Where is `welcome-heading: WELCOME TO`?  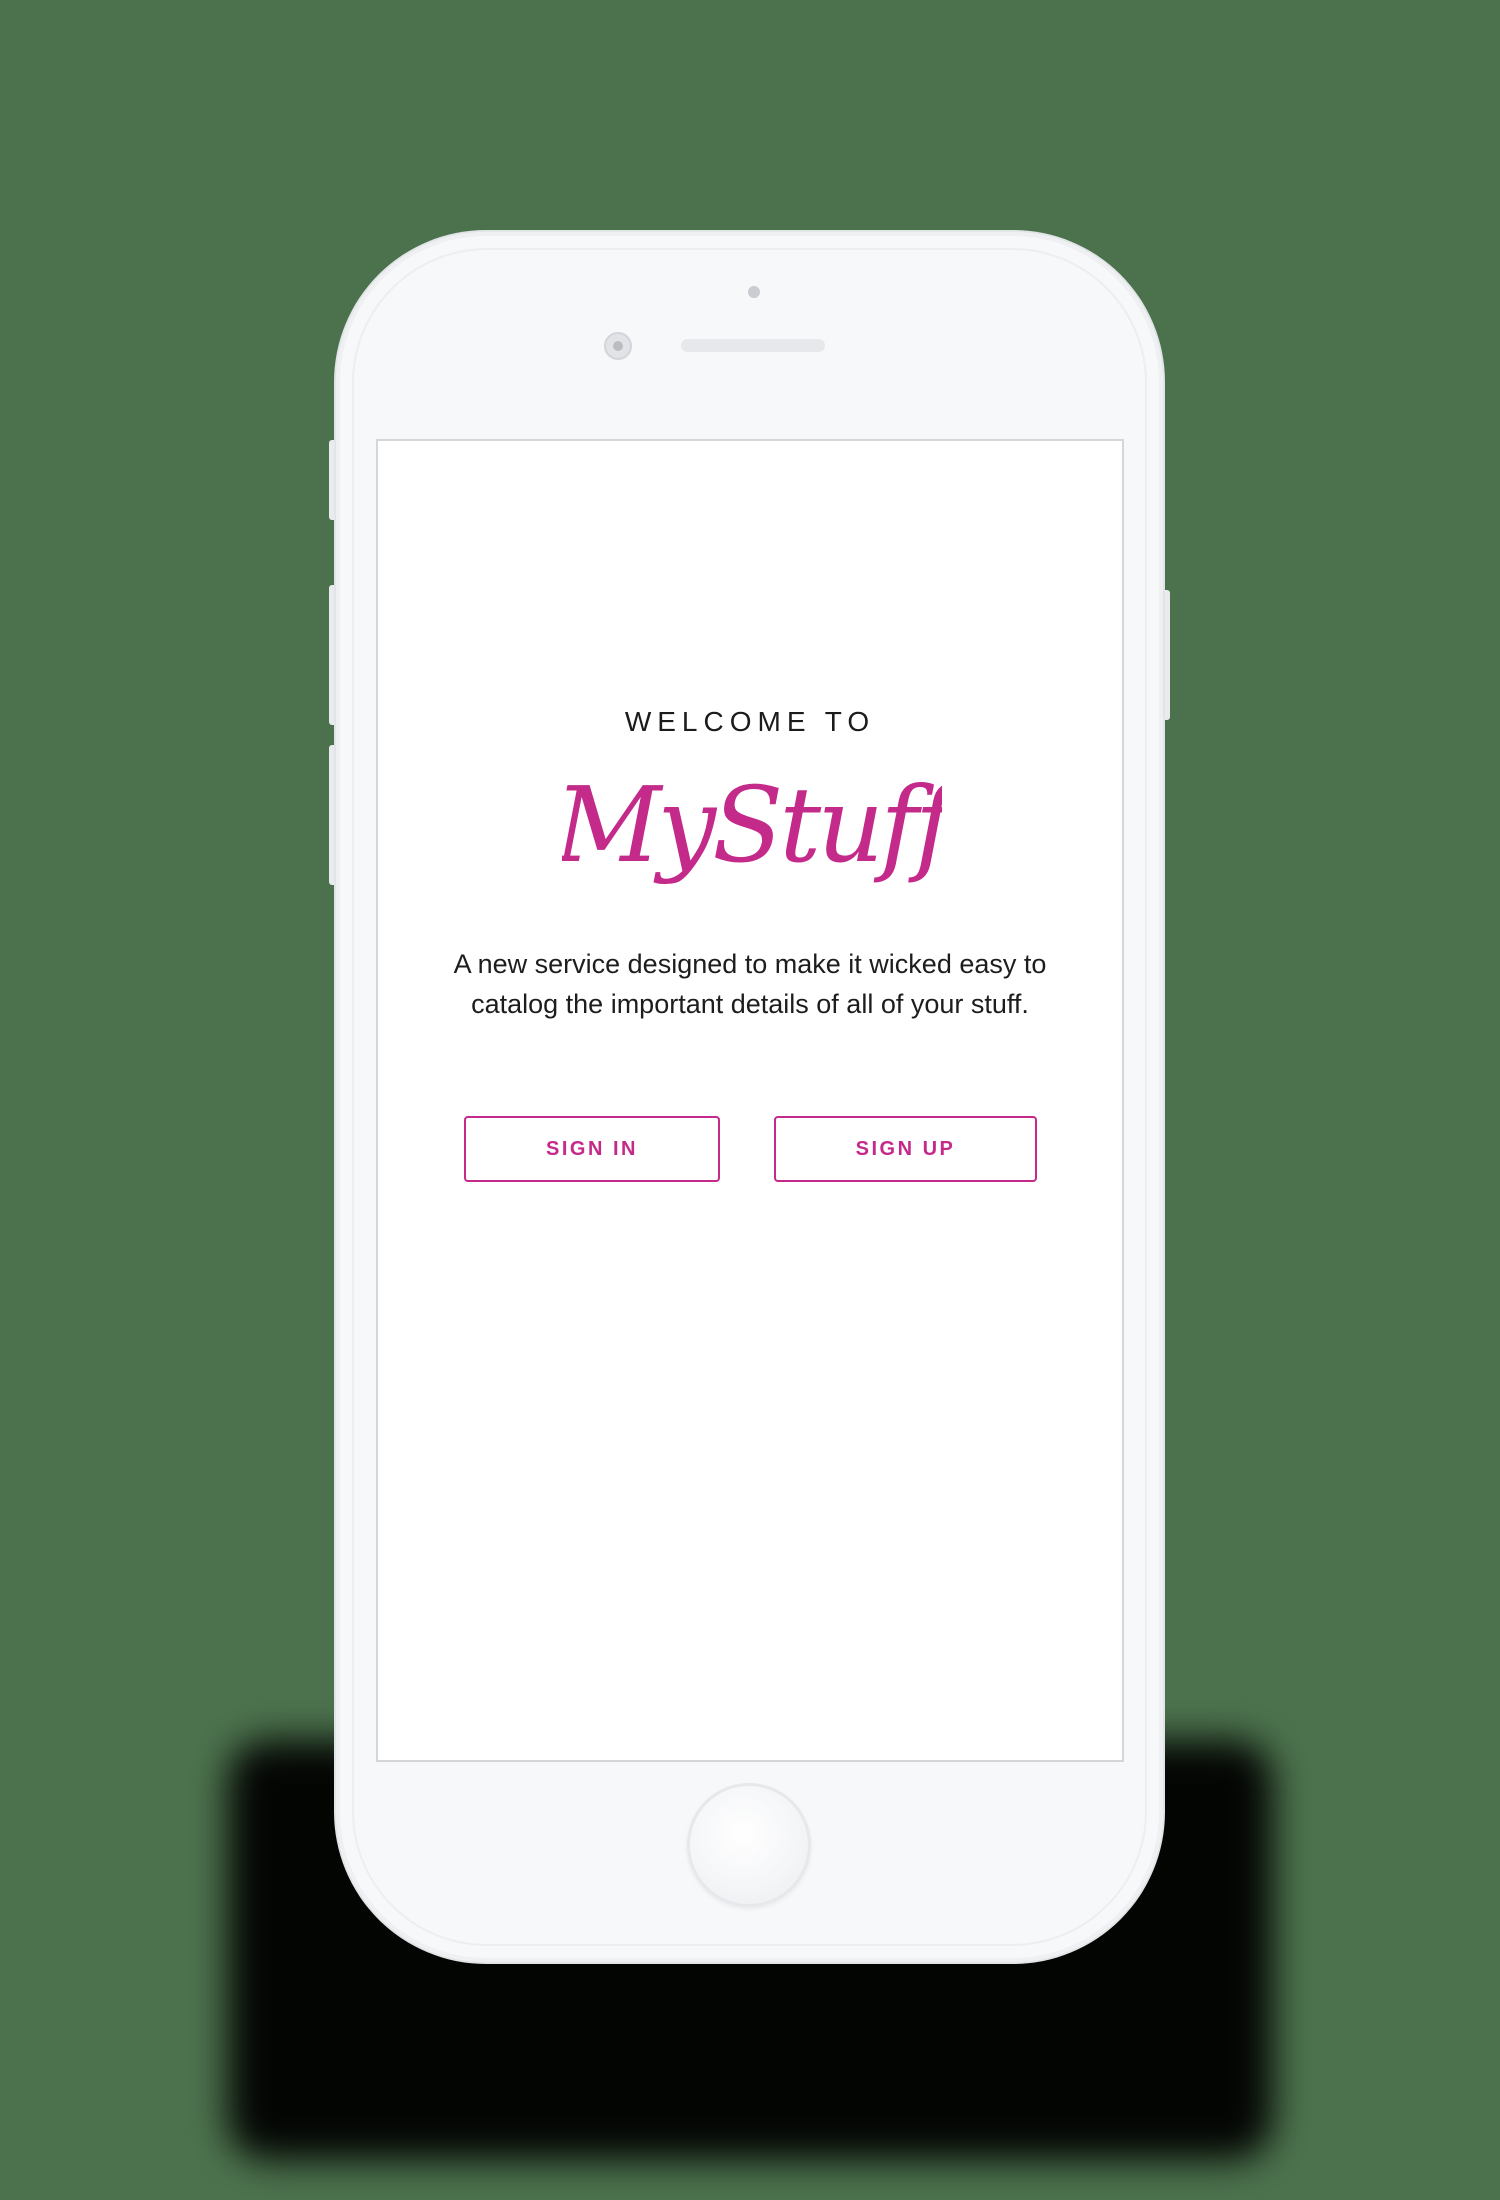 welcome-heading: WELCOME TO is located at coordinates (750, 721).